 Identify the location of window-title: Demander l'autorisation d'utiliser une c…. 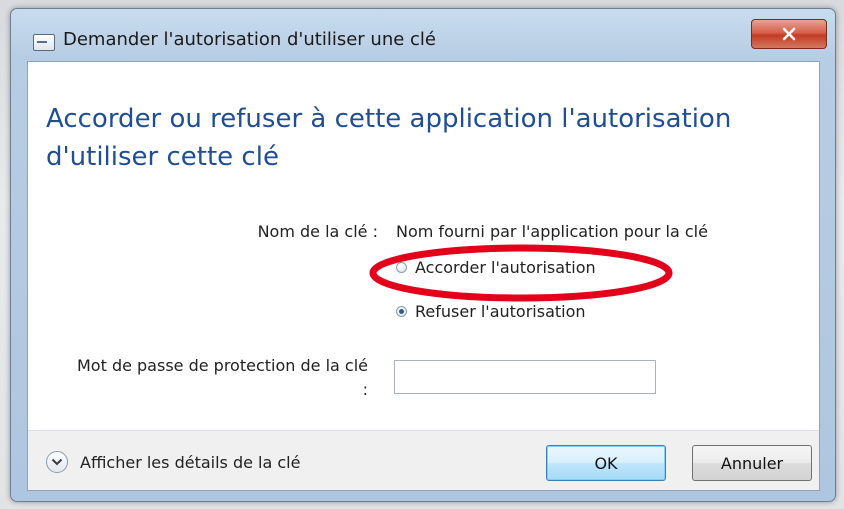
(249, 39).